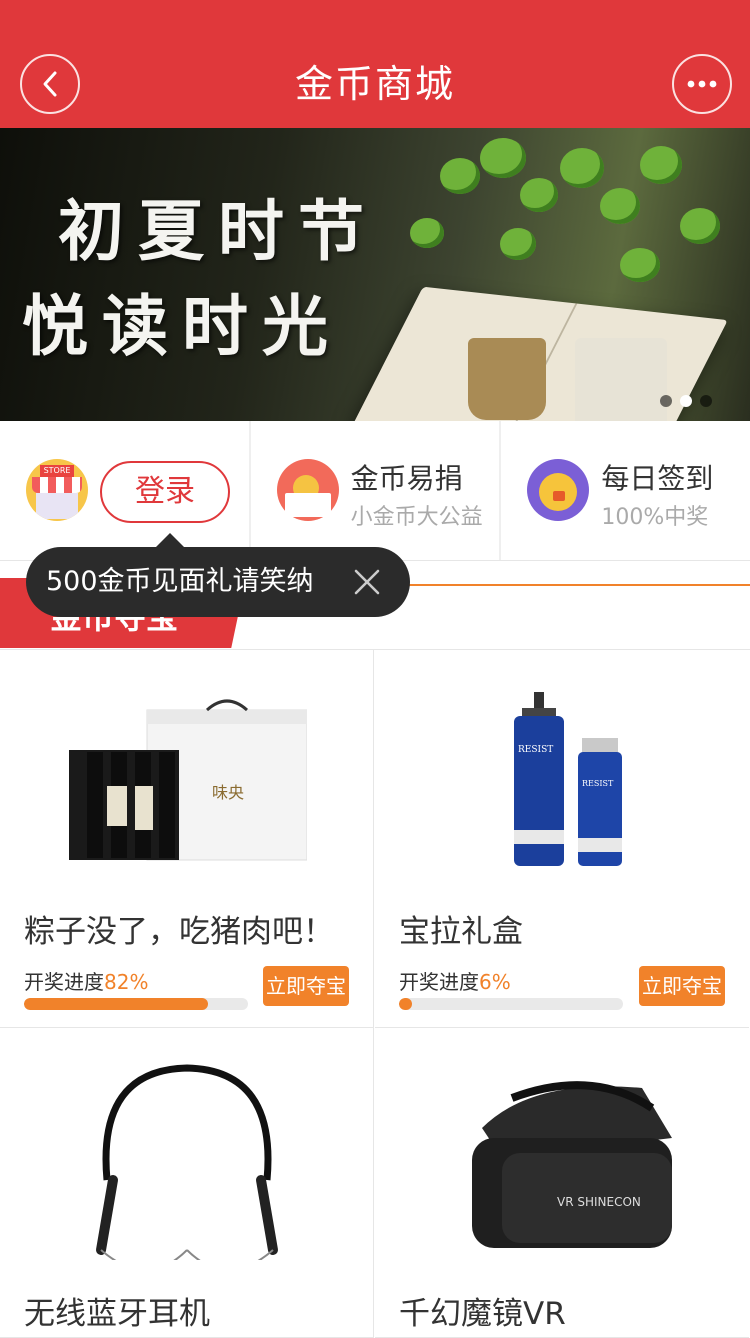  I want to click on login-button: 登录, so click(165, 492).